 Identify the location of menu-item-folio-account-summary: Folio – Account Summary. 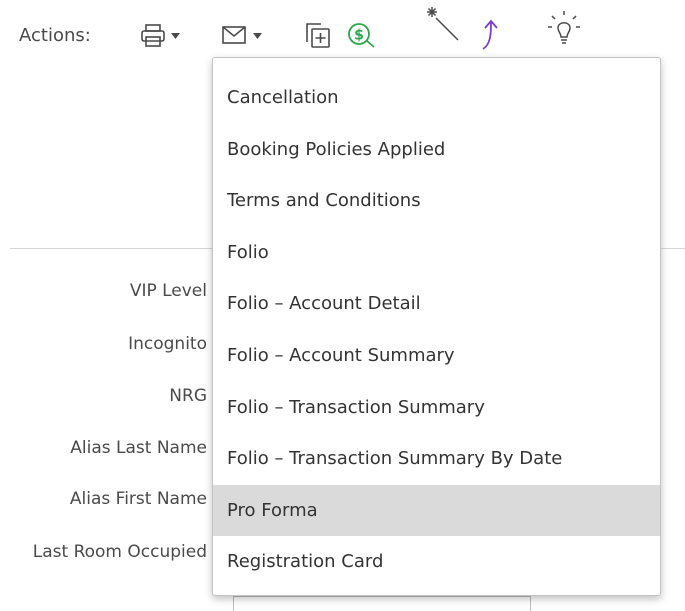
(436, 356).